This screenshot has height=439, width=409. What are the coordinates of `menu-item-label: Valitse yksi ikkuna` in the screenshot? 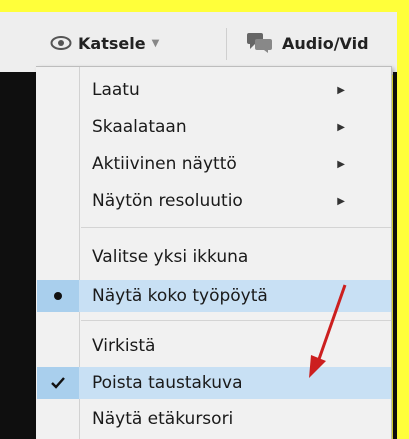 It's located at (170, 257).